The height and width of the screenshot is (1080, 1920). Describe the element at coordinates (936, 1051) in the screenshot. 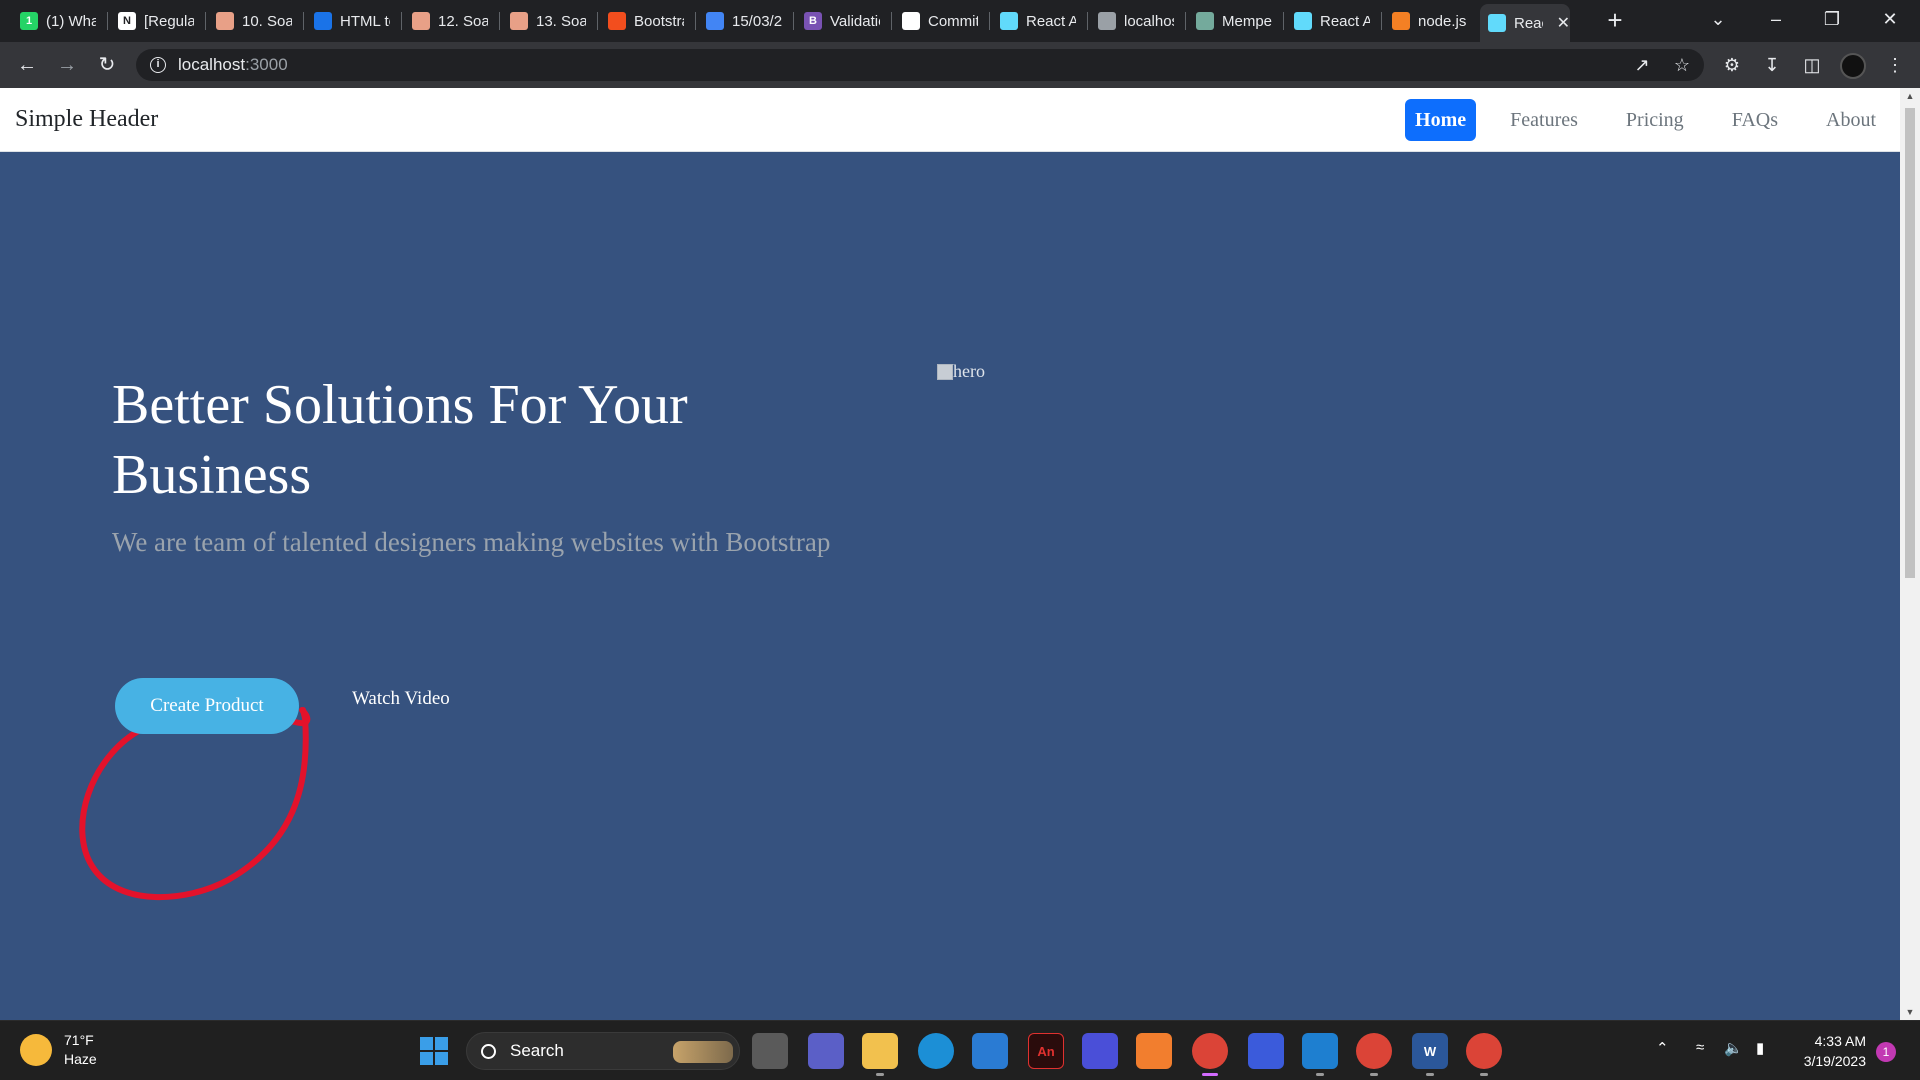

I see `edge-browser-icon` at that location.